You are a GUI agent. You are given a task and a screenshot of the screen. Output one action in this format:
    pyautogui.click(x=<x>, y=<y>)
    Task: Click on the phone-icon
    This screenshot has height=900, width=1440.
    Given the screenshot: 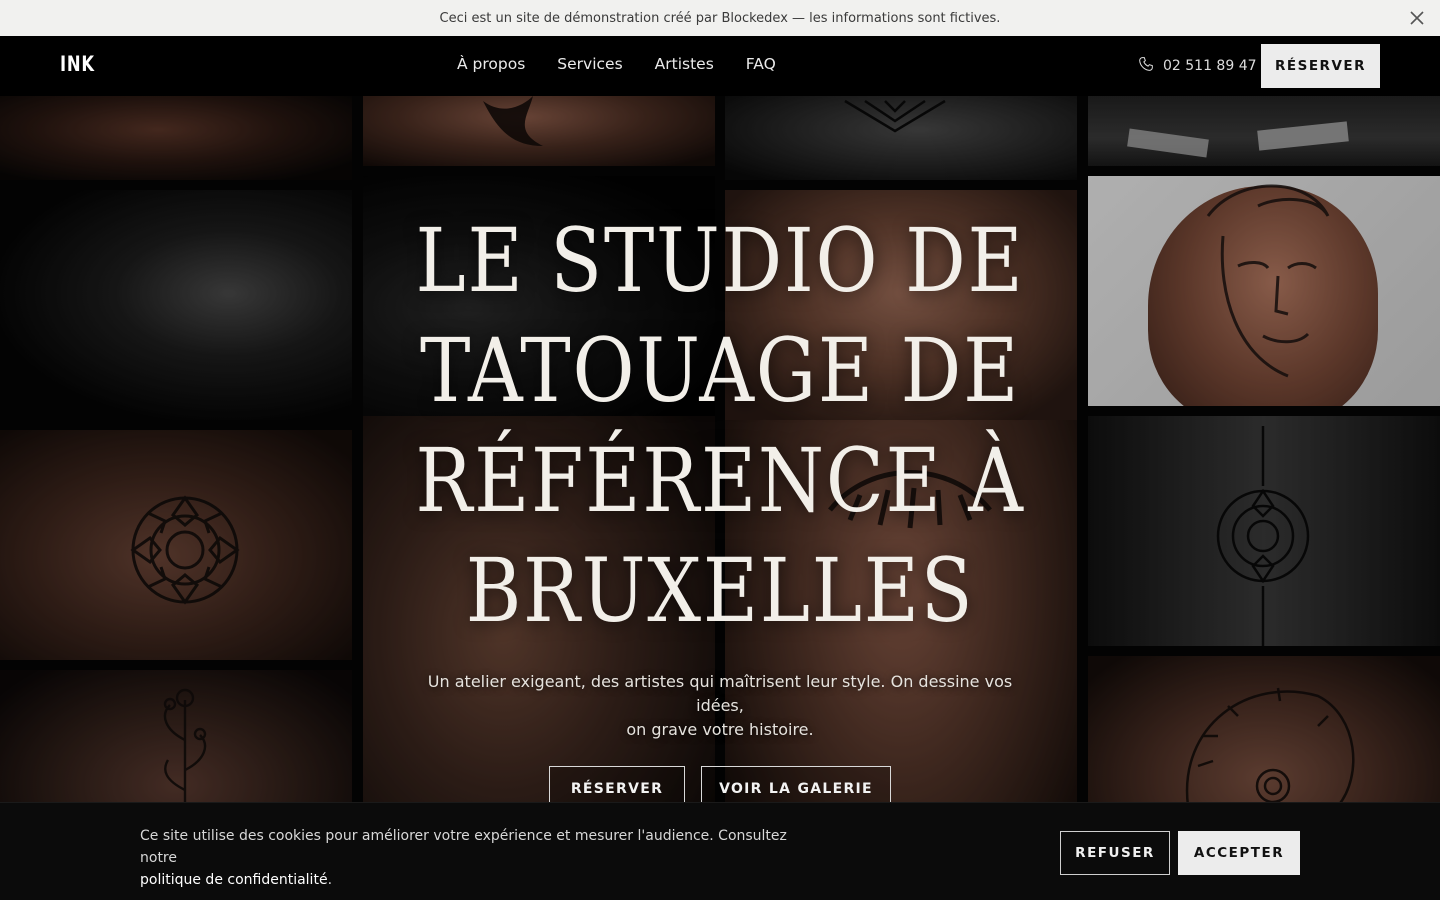 What is the action you would take?
    pyautogui.click(x=1146, y=66)
    